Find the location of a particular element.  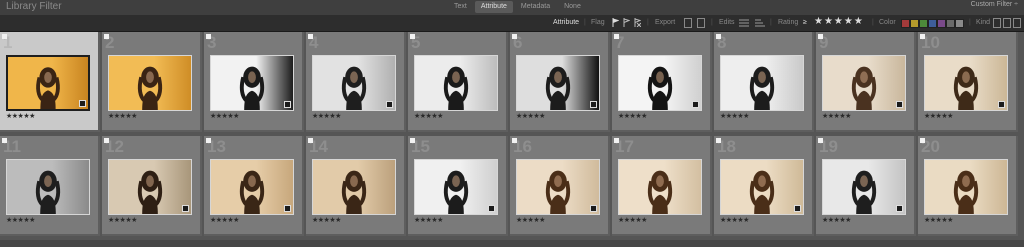

custom-filter-dropdown: Custom Filter ÷ is located at coordinates (994, 4).